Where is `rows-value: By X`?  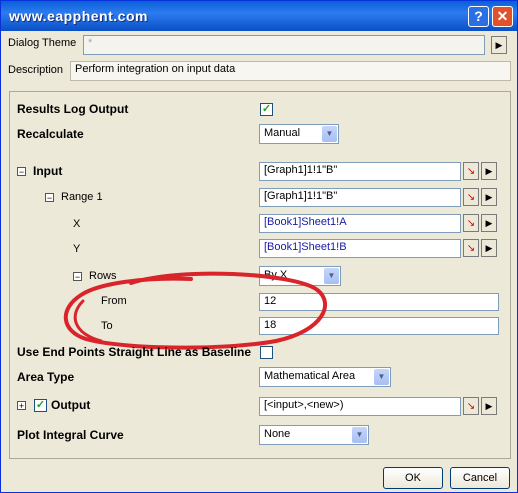 rows-value: By X is located at coordinates (276, 275).